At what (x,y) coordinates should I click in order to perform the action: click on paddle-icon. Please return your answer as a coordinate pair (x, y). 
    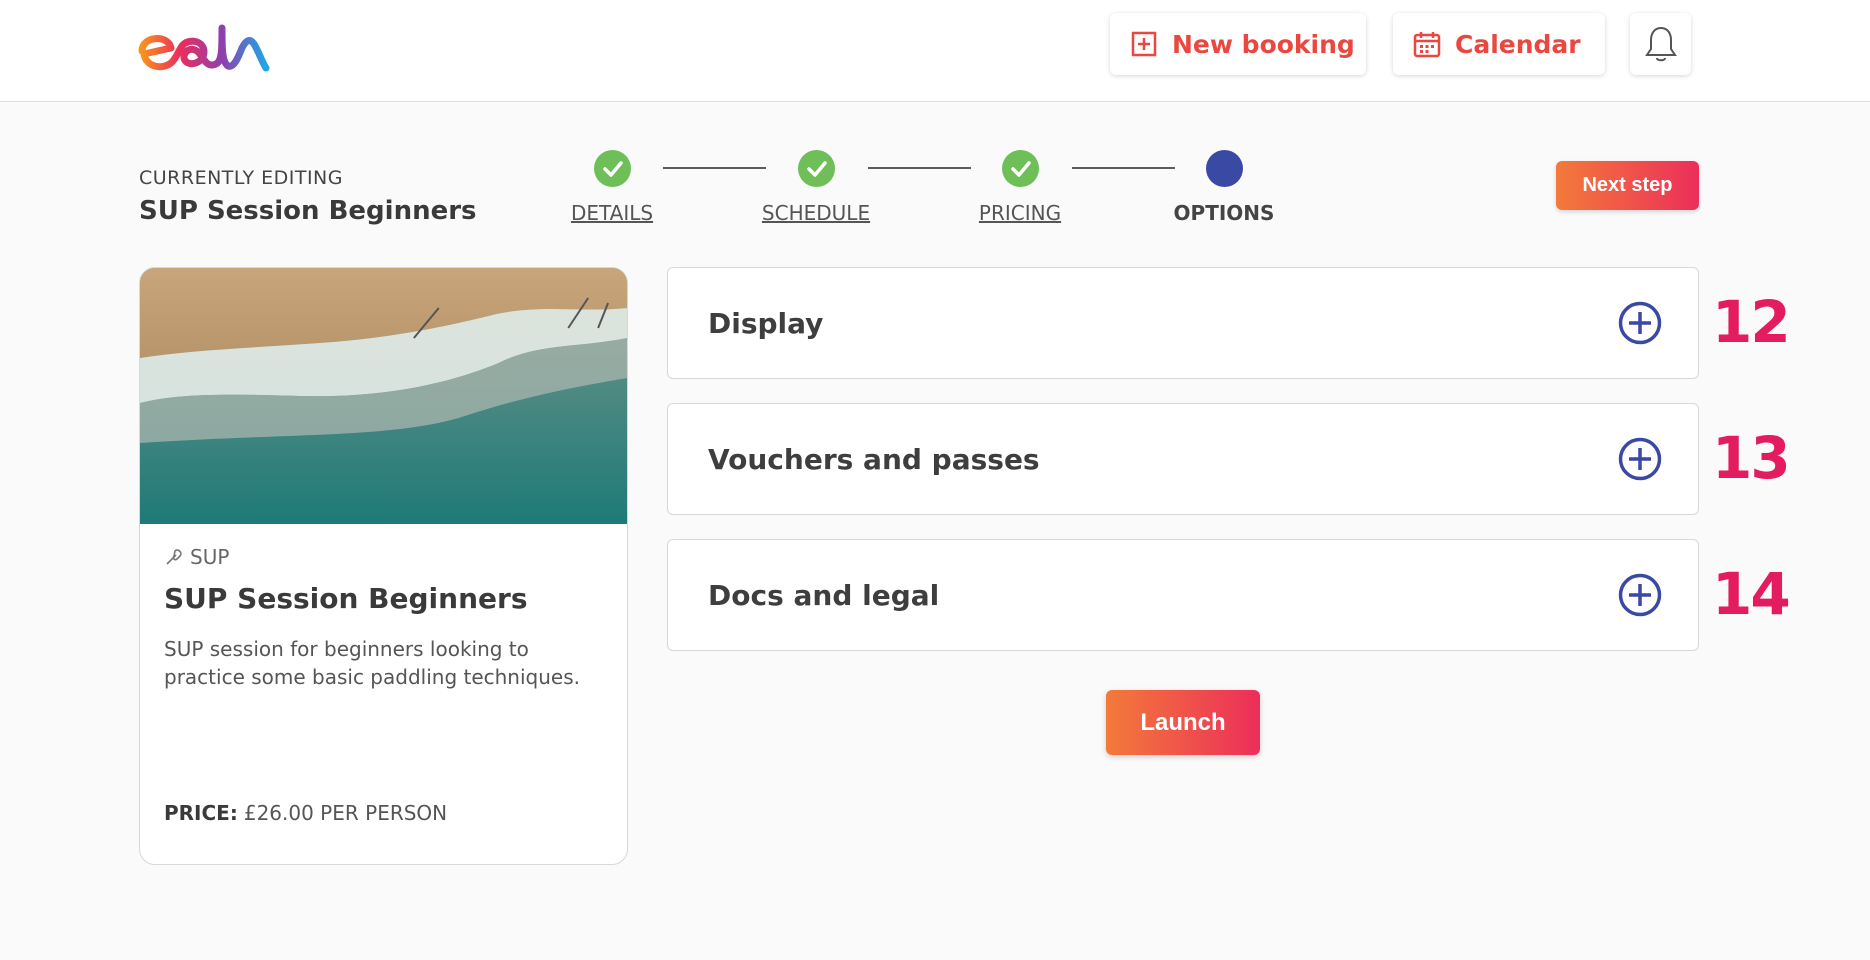
    Looking at the image, I should click on (174, 557).